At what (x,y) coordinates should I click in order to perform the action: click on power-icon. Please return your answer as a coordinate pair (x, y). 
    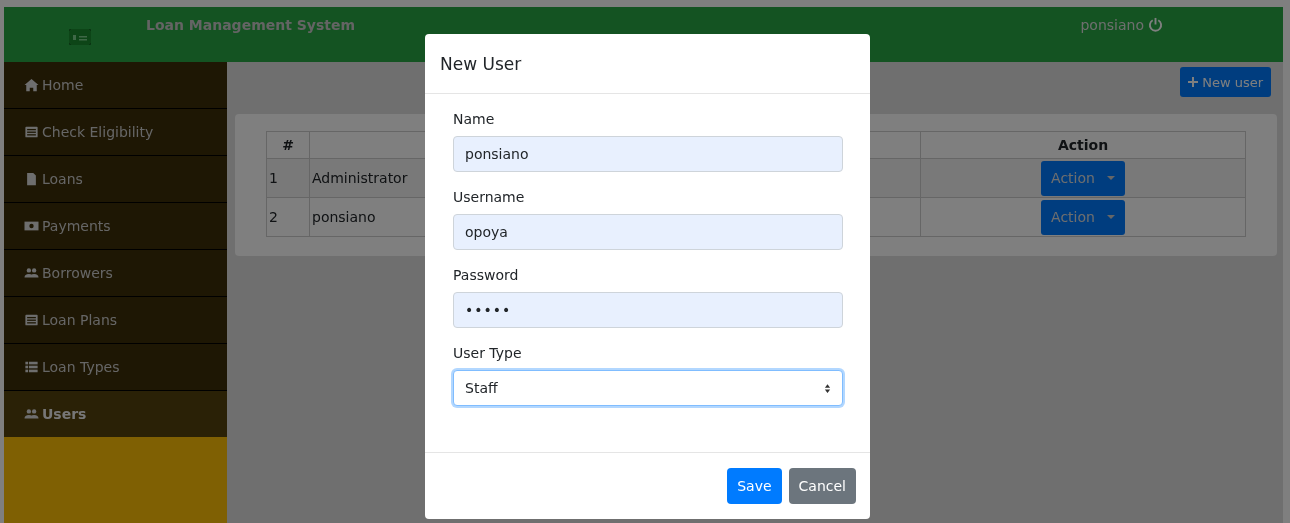
    Looking at the image, I should click on (1155, 24).